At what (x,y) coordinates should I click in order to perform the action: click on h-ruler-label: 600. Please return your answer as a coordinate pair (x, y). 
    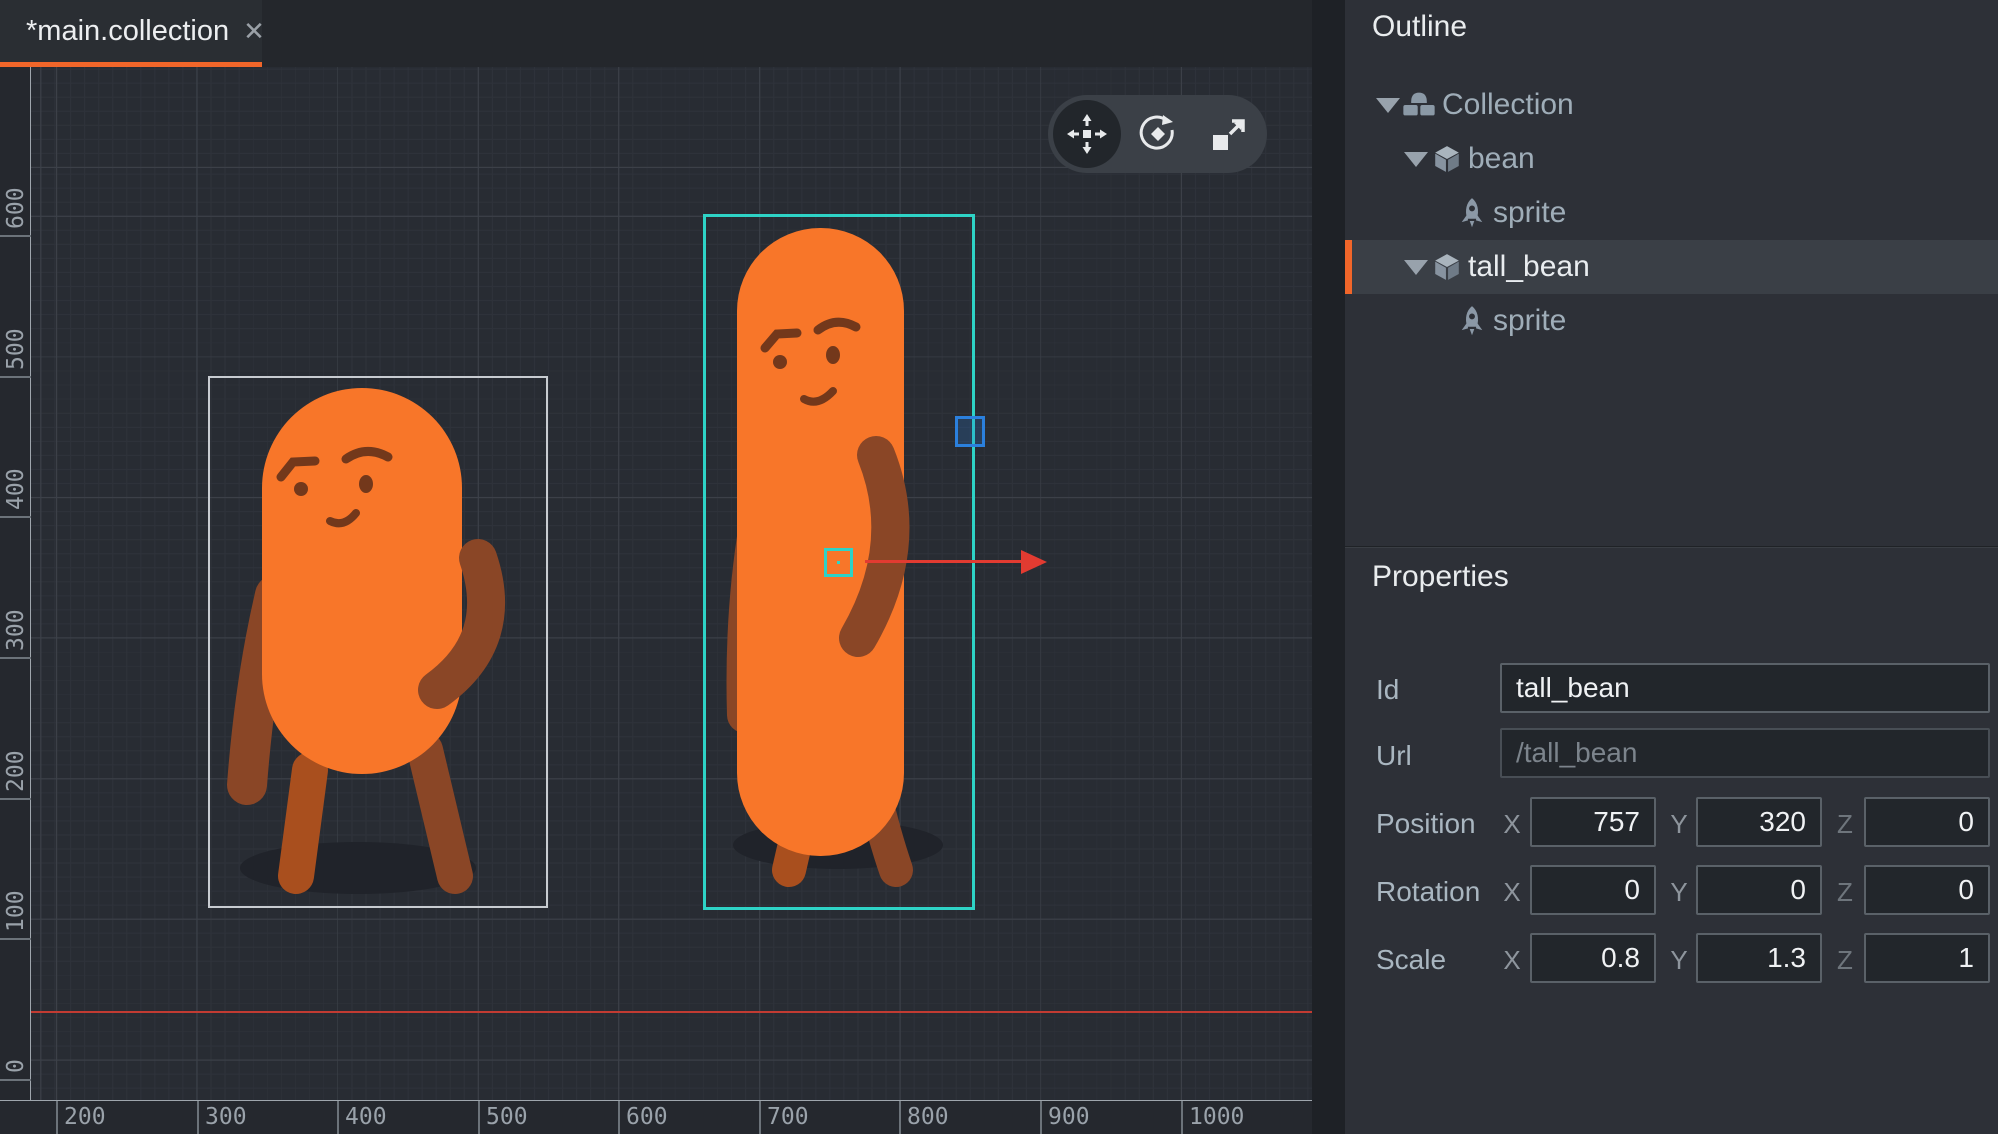
    Looking at the image, I should click on (647, 1117).